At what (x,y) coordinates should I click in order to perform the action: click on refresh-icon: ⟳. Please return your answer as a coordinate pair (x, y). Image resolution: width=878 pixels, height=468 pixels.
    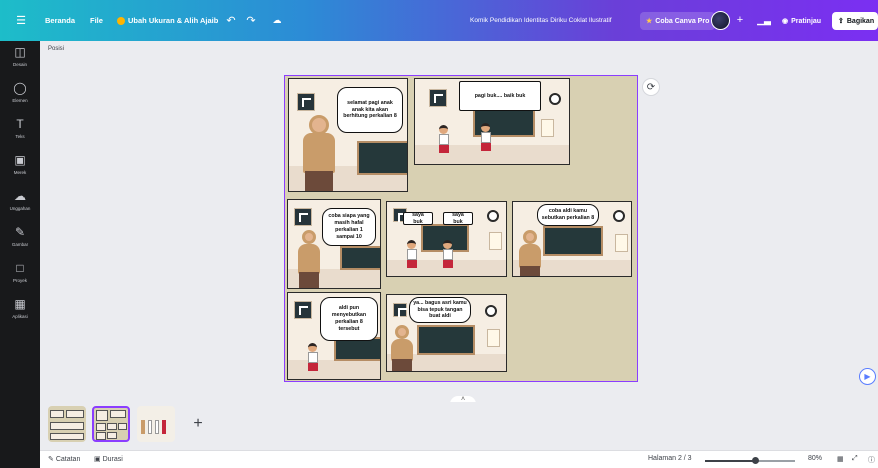
    Looking at the image, I should click on (651, 87).